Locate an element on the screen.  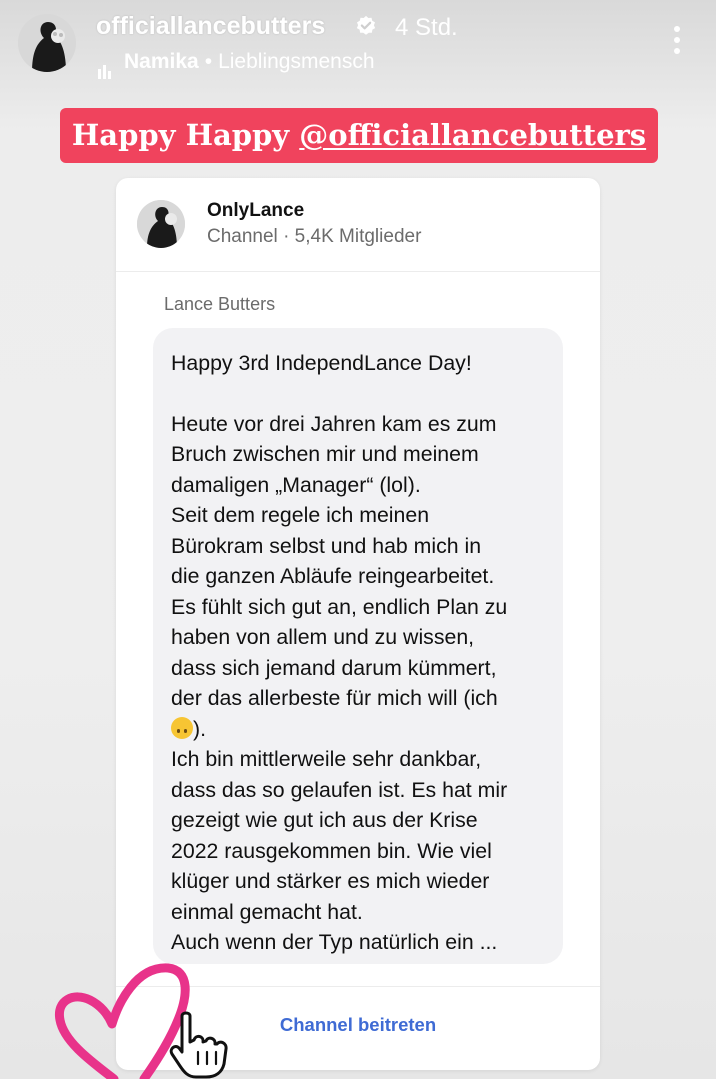
story-timestamp: 4 Std. is located at coordinates (426, 27).